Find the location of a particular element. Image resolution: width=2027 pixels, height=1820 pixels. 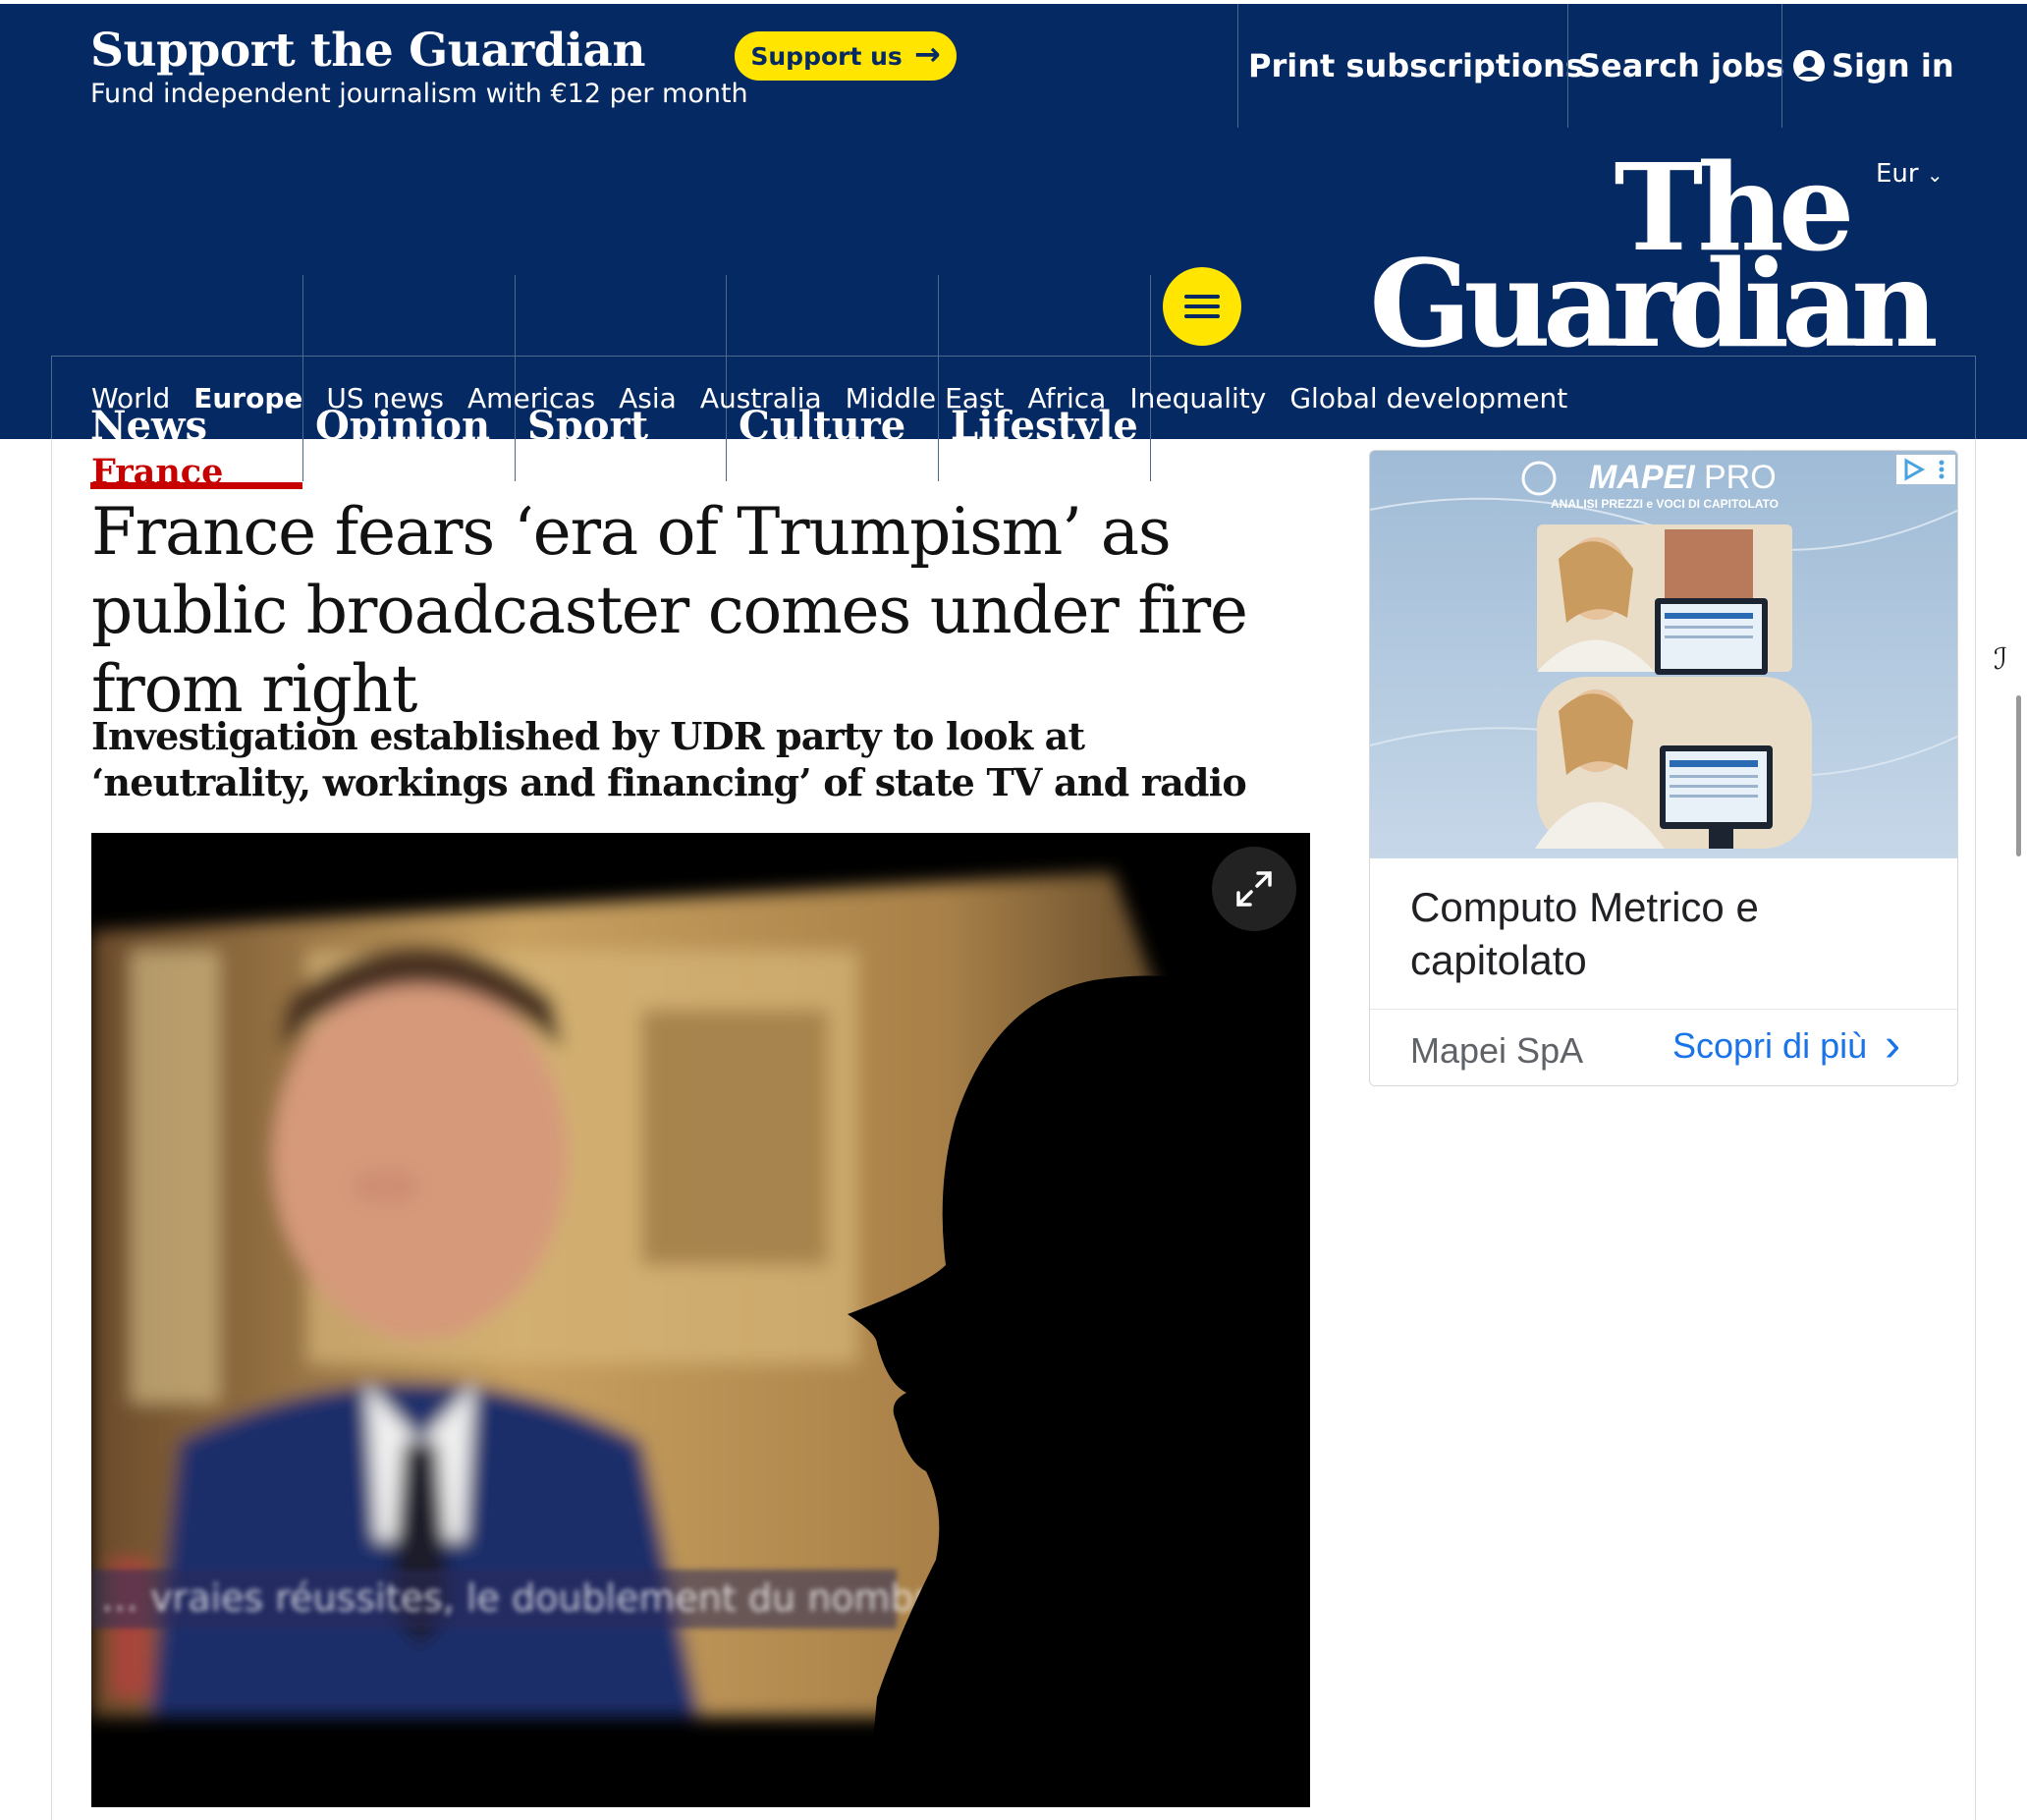

ad-tagline: ANALISI PREZZI e VOCI DI CAPITOLATO is located at coordinates (1665, 504).